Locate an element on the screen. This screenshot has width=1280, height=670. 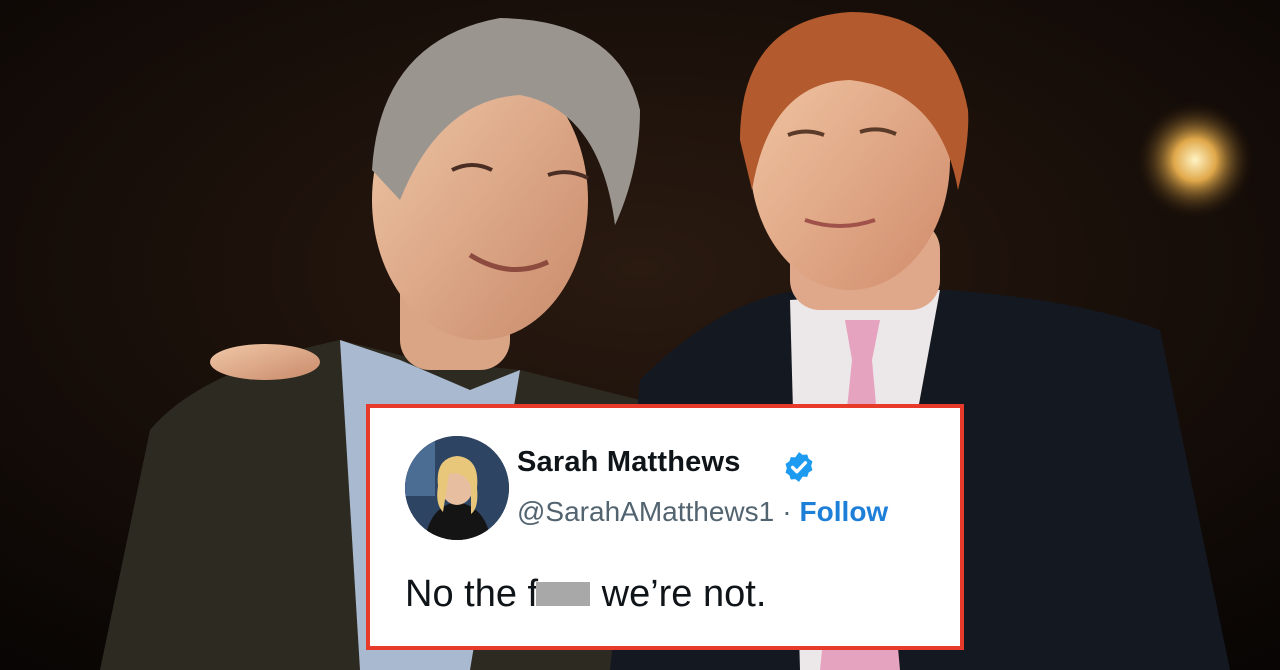
tweet-text-end: we’re not. is located at coordinates (679, 594).